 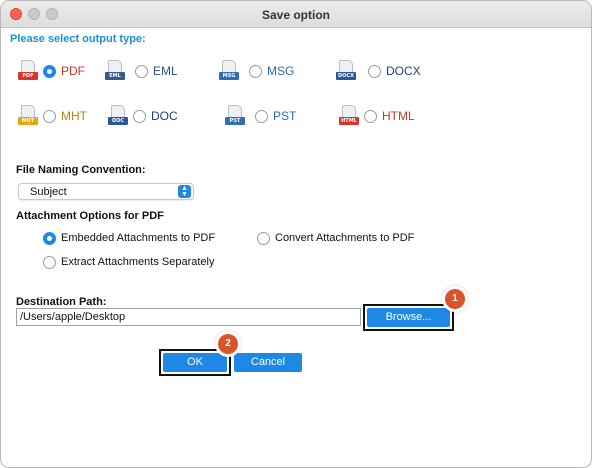 What do you see at coordinates (165, 71) in the screenshot?
I see `output-type-eml-label: EML` at bounding box center [165, 71].